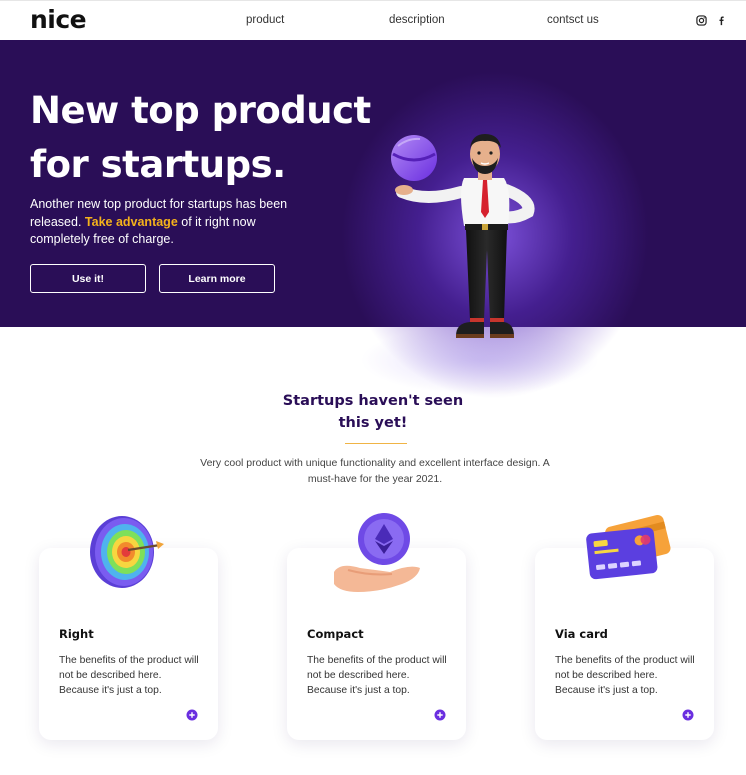 This screenshot has width=746, height=775. What do you see at coordinates (127, 552) in the screenshot?
I see `target-icon` at bounding box center [127, 552].